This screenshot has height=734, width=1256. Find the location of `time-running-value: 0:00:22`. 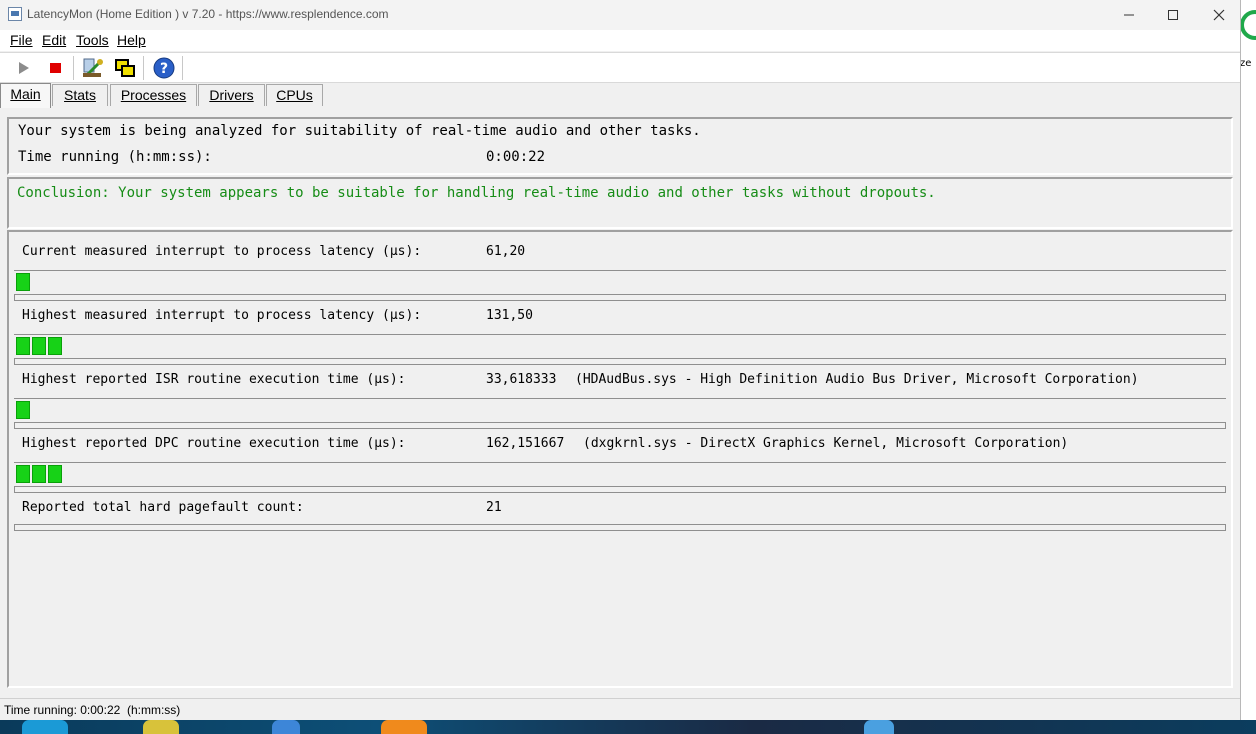

time-running-value: 0:00:22 is located at coordinates (516, 157).